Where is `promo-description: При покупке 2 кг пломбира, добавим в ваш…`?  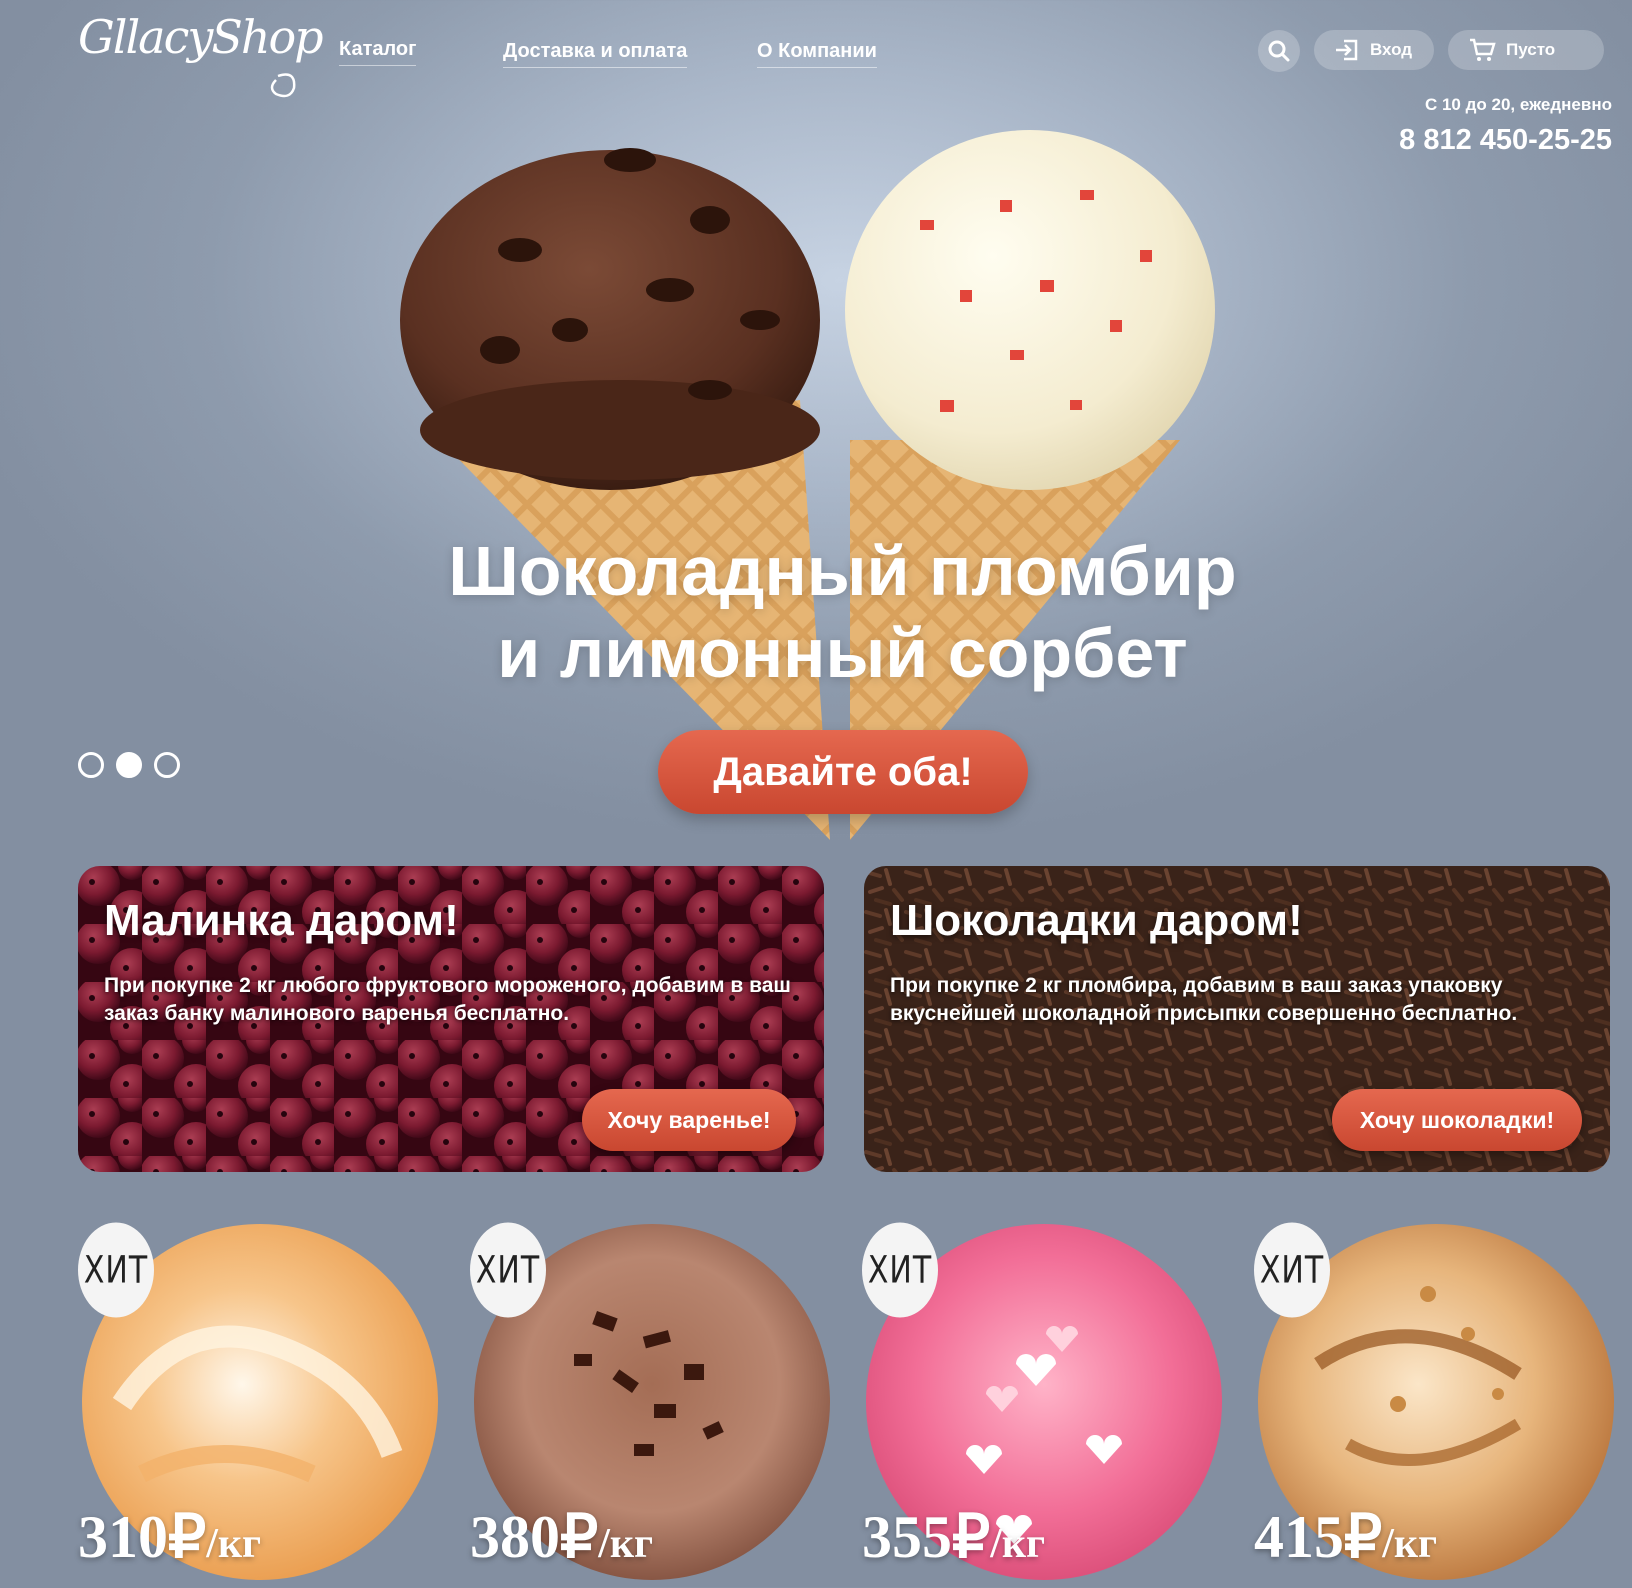 promo-description: При покупке 2 кг пломбира, добавим в ваш… is located at coordinates (1204, 999).